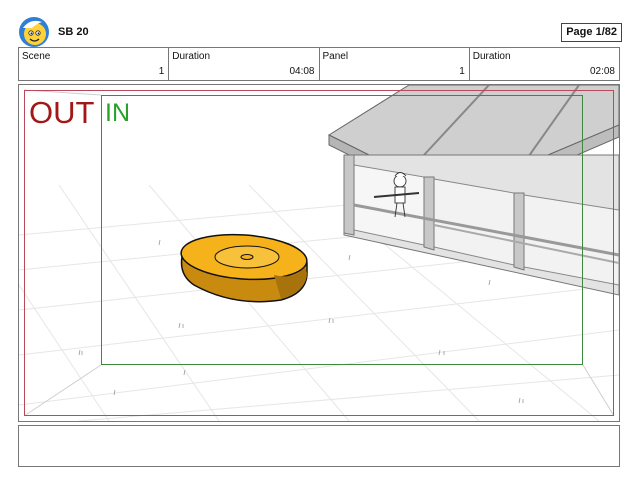 This screenshot has height=495, width=640. What do you see at coordinates (544, 64) in the screenshot?
I see `panel-duration-cell: Duration 02:08` at bounding box center [544, 64].